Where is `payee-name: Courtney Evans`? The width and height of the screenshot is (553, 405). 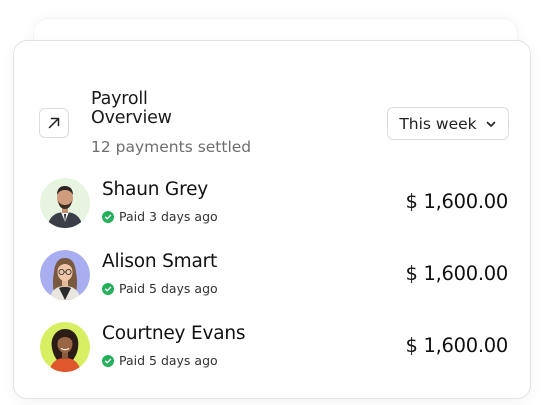 payee-name: Courtney Evans is located at coordinates (174, 333).